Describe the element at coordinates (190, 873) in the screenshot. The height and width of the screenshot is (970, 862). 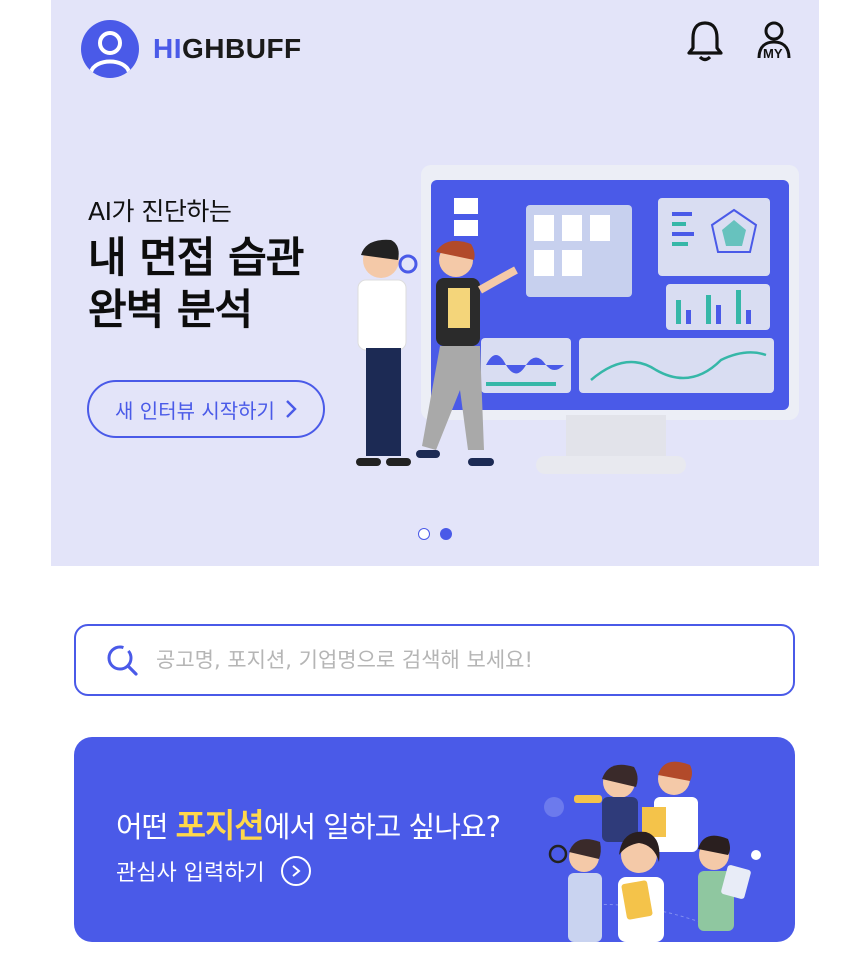
I see `enter-interests-label: 관심사 입력하기` at that location.